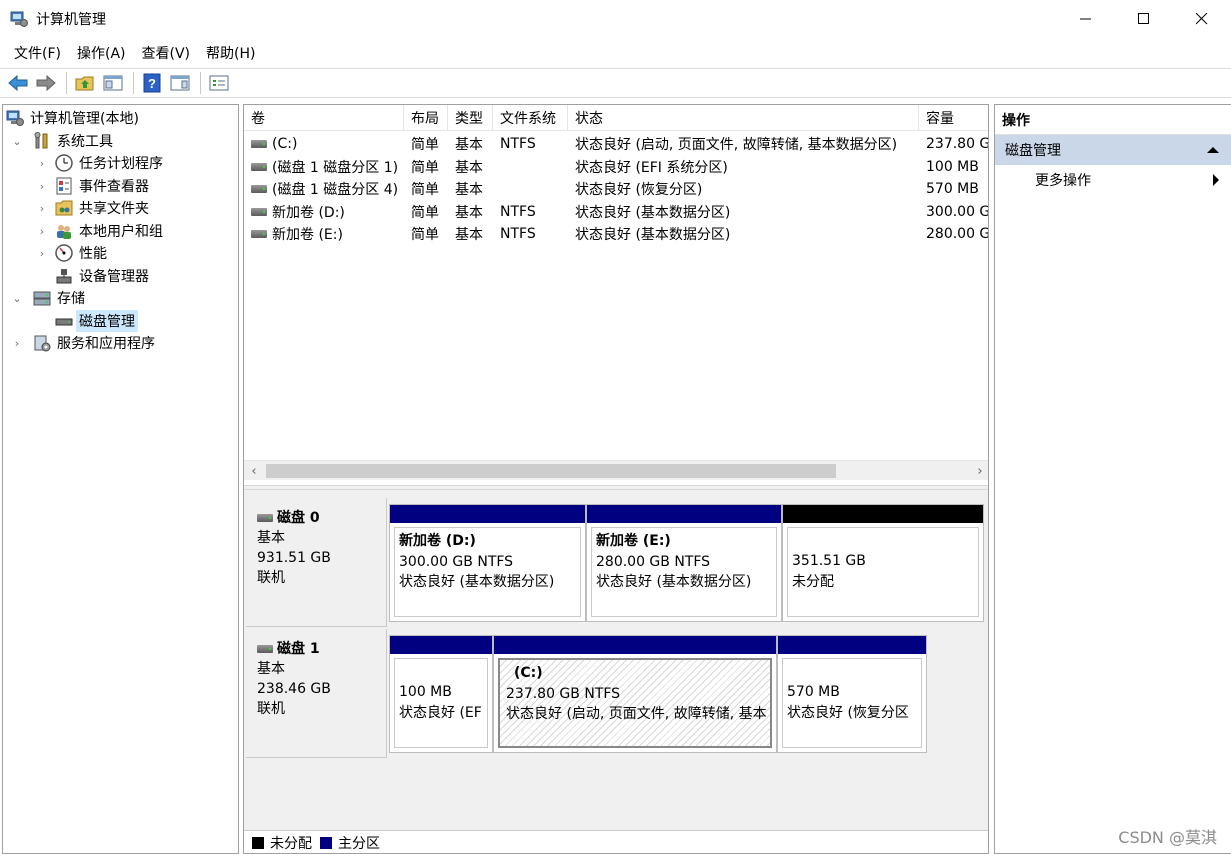  What do you see at coordinates (743, 118) in the screenshot?
I see `column-header-status: 状态` at bounding box center [743, 118].